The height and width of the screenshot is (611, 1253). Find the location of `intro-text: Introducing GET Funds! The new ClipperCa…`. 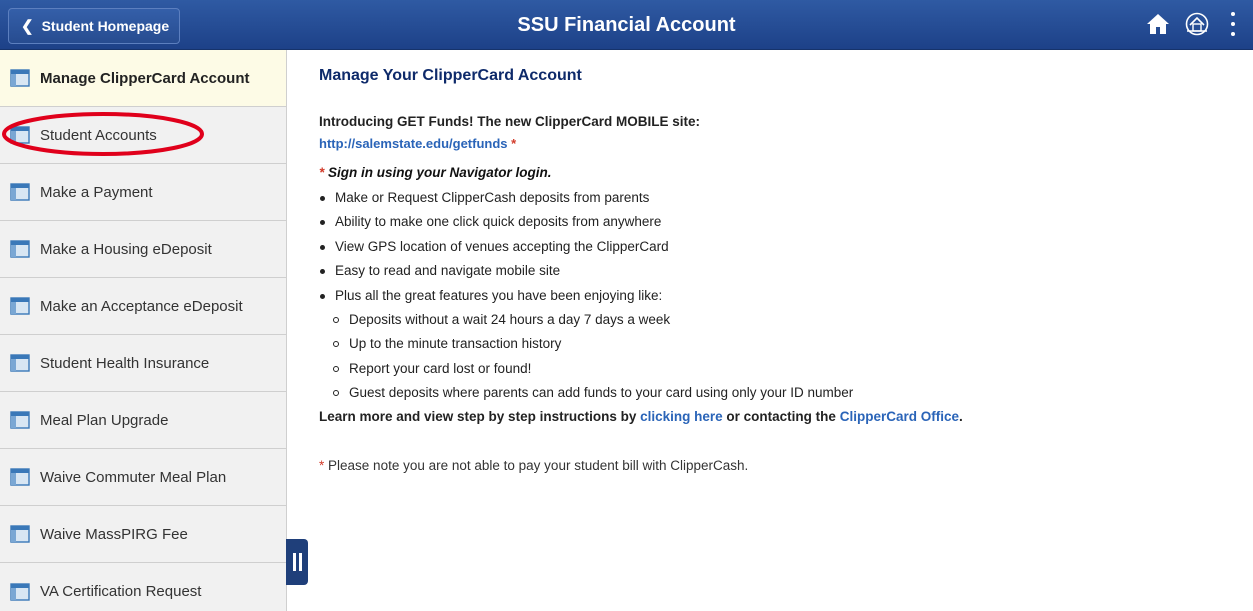

intro-text: Introducing GET Funds! The new ClipperCa… is located at coordinates (510, 121).